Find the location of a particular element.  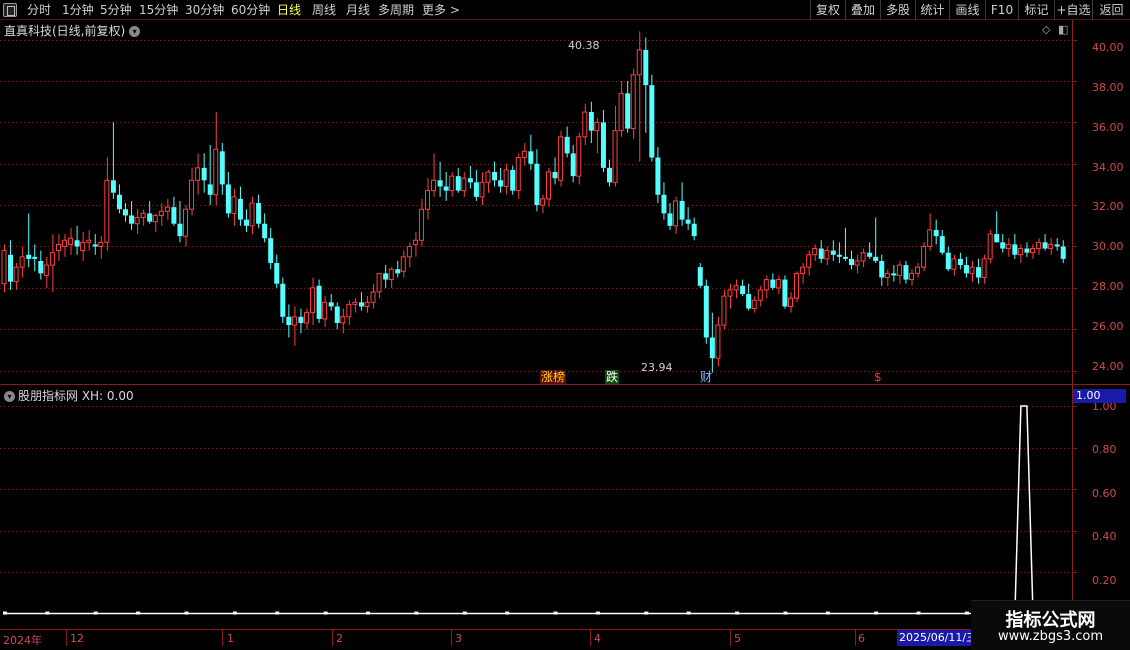

pane-divider is located at coordinates (565, 384).